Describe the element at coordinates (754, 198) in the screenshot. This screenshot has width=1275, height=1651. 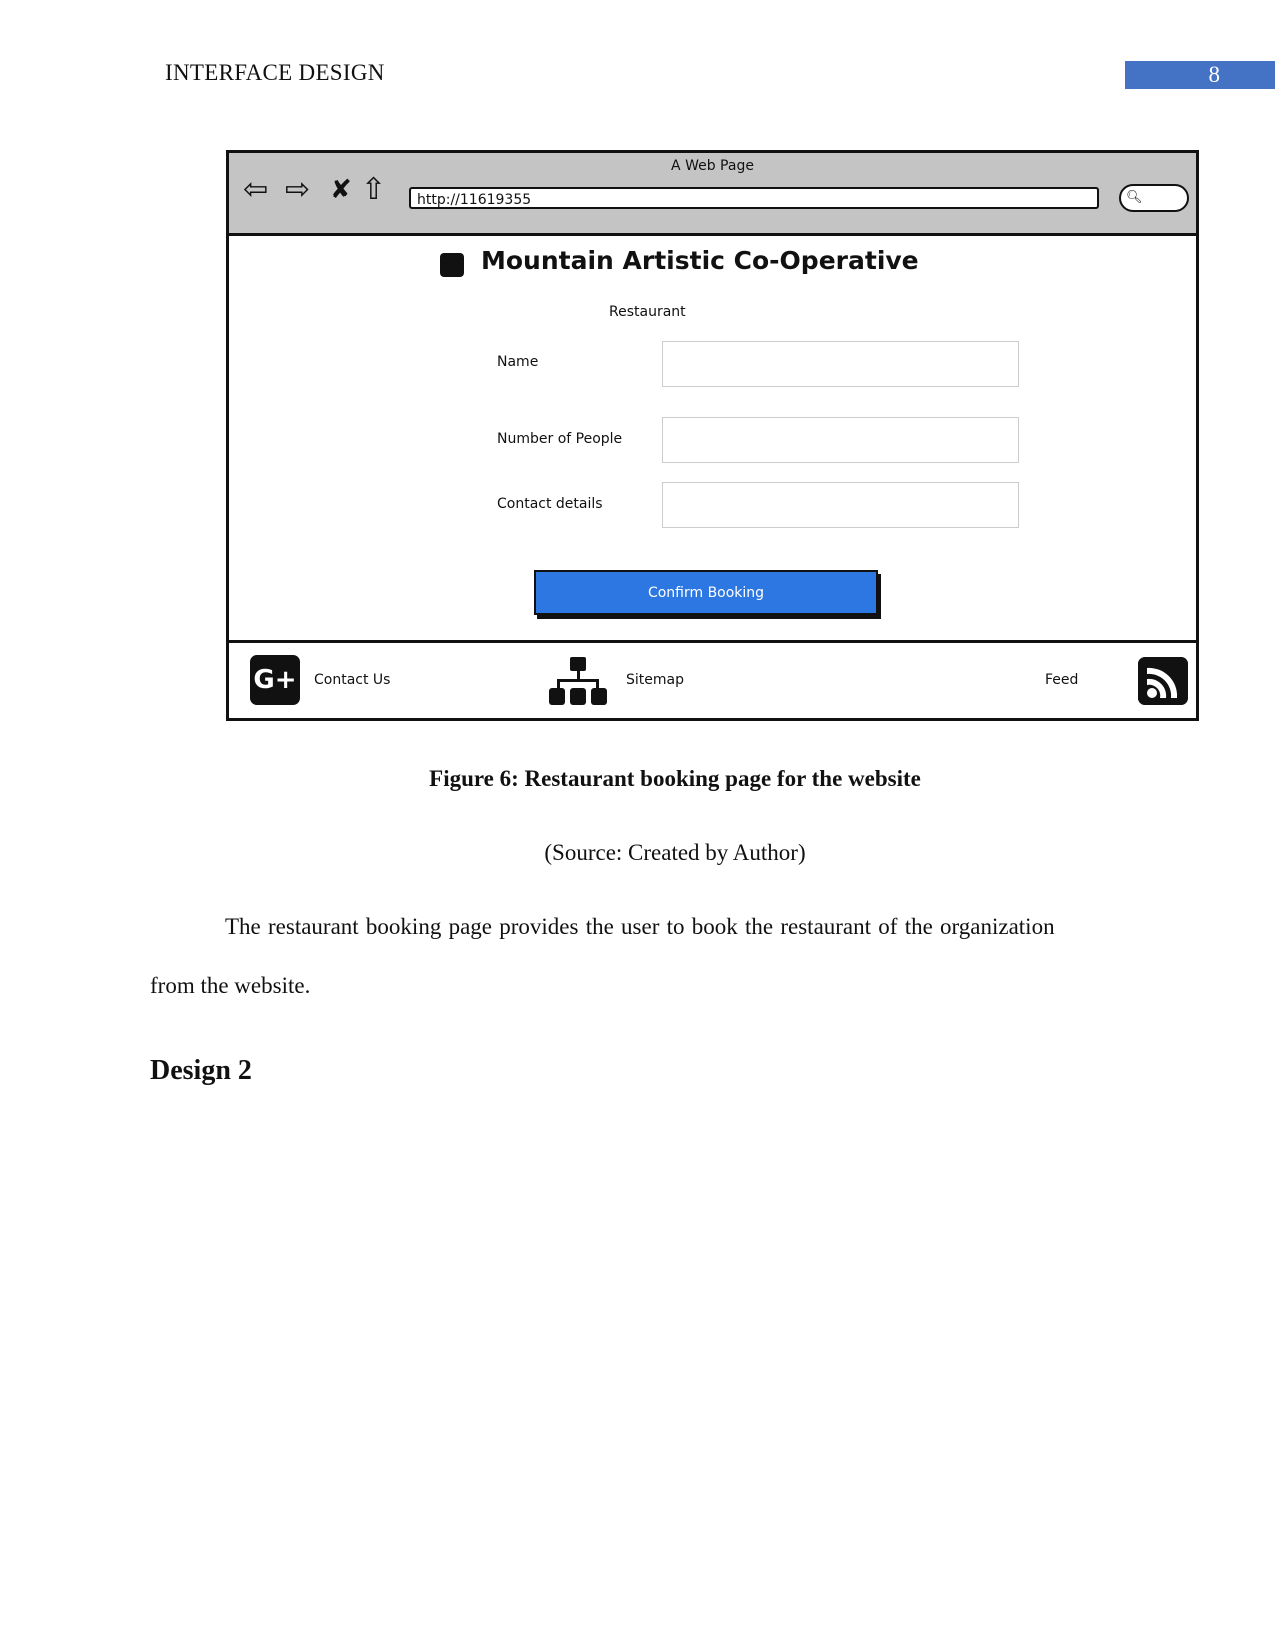
I see `url-bar: http://11619355` at that location.